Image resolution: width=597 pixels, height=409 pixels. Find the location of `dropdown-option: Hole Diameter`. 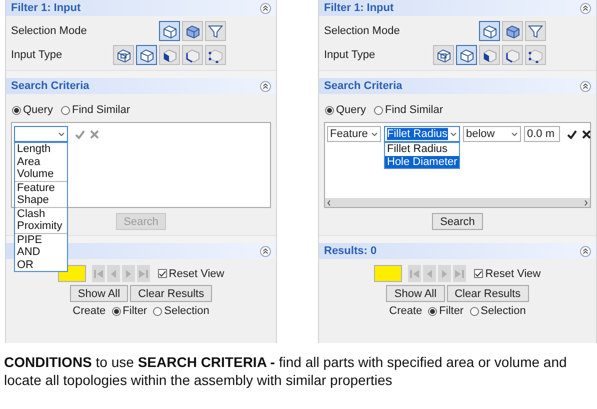

dropdown-option: Hole Diameter is located at coordinates (422, 162).